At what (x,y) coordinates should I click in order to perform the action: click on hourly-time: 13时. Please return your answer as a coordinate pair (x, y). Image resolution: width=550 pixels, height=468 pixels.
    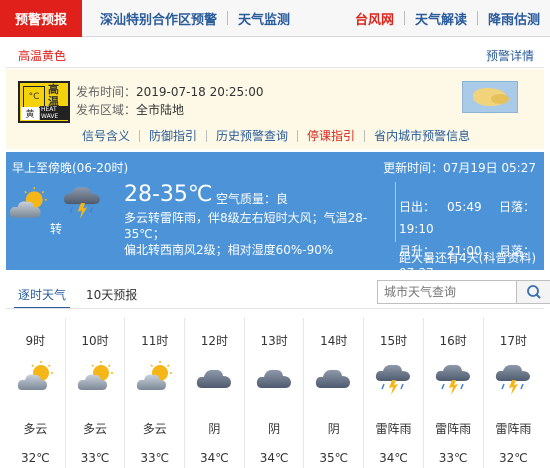
    Looking at the image, I should click on (274, 341).